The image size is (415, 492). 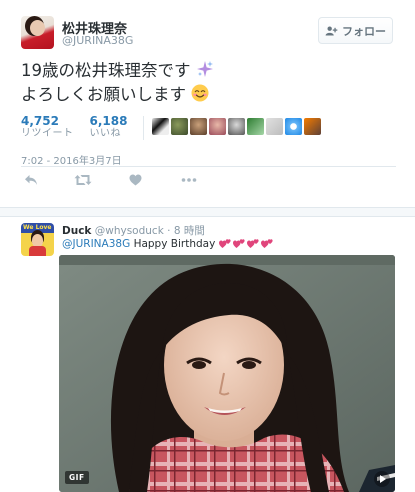 I want to click on engagement-stats: 4,752 リツイート 6,188 いいね, so click(x=171, y=129).